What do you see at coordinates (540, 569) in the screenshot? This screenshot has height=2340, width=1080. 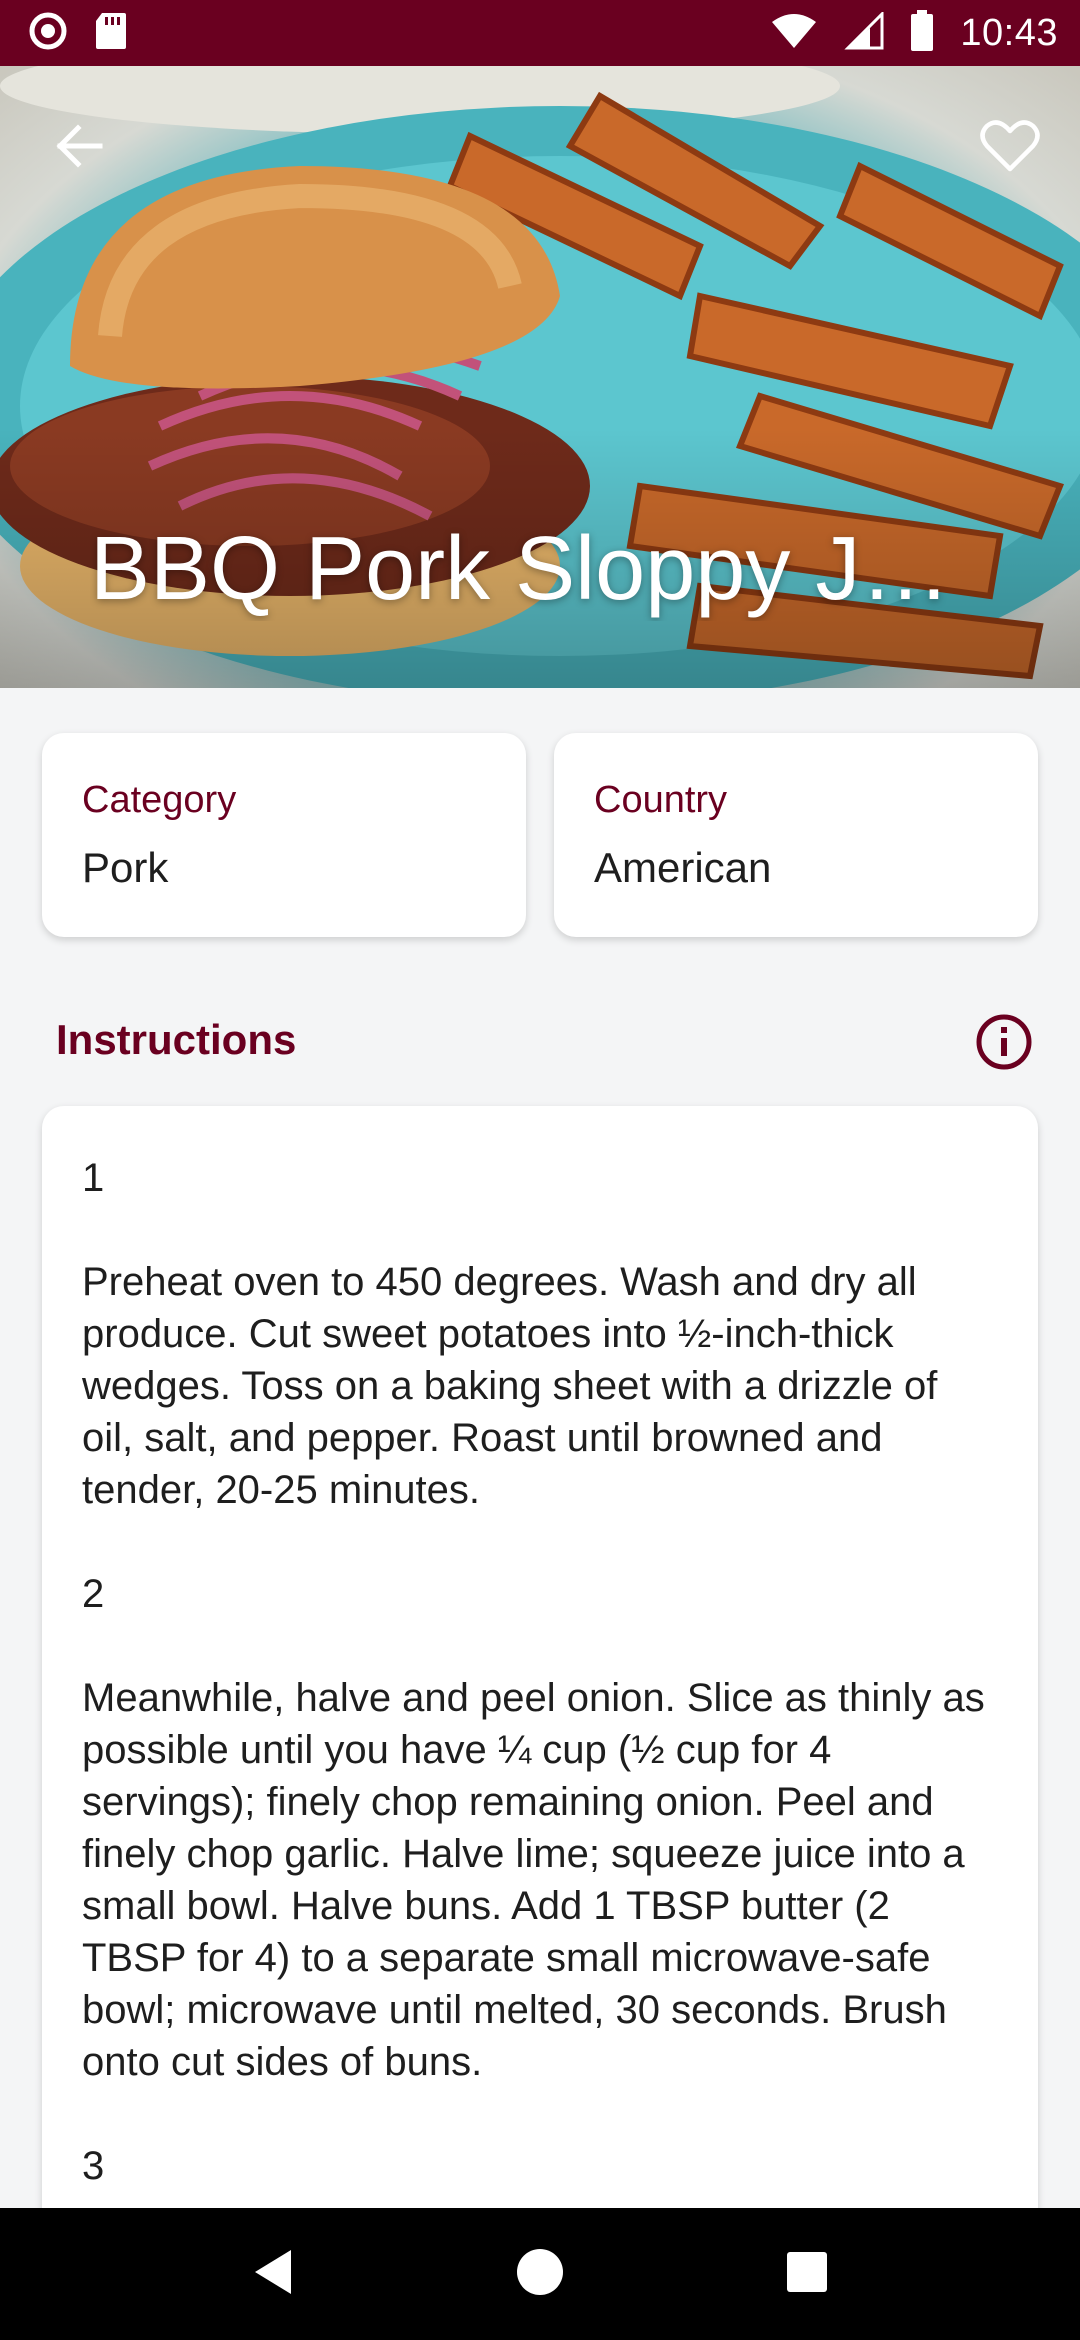 I see `recipe-title: BBQ Pork Sloppy Joes` at bounding box center [540, 569].